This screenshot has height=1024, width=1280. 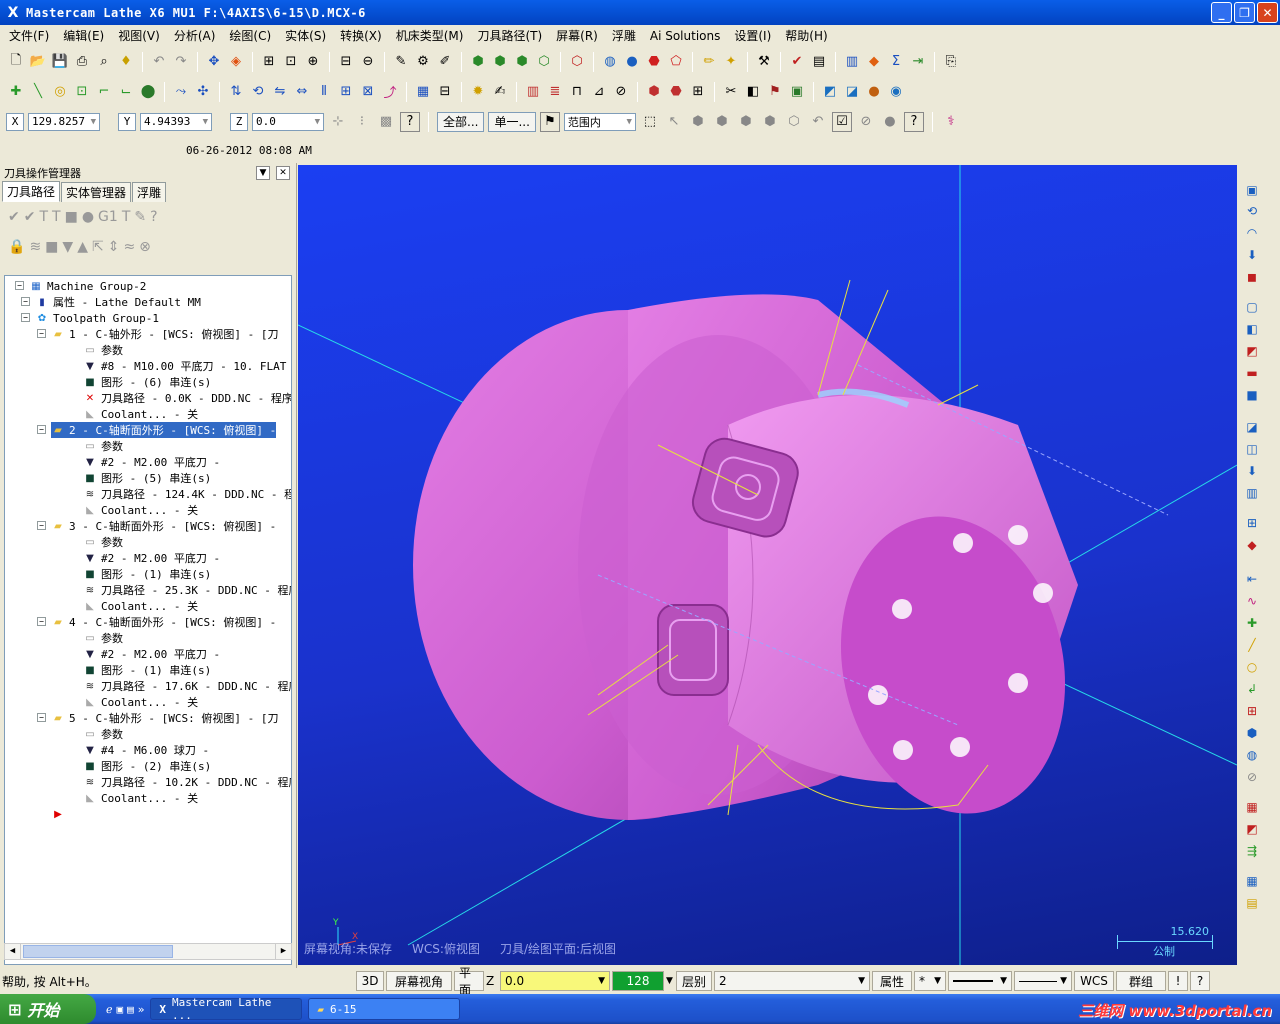 What do you see at coordinates (147, 574) in the screenshot?
I see `tree-row: ■ 图形 - (1) 串连(s)` at bounding box center [147, 574].